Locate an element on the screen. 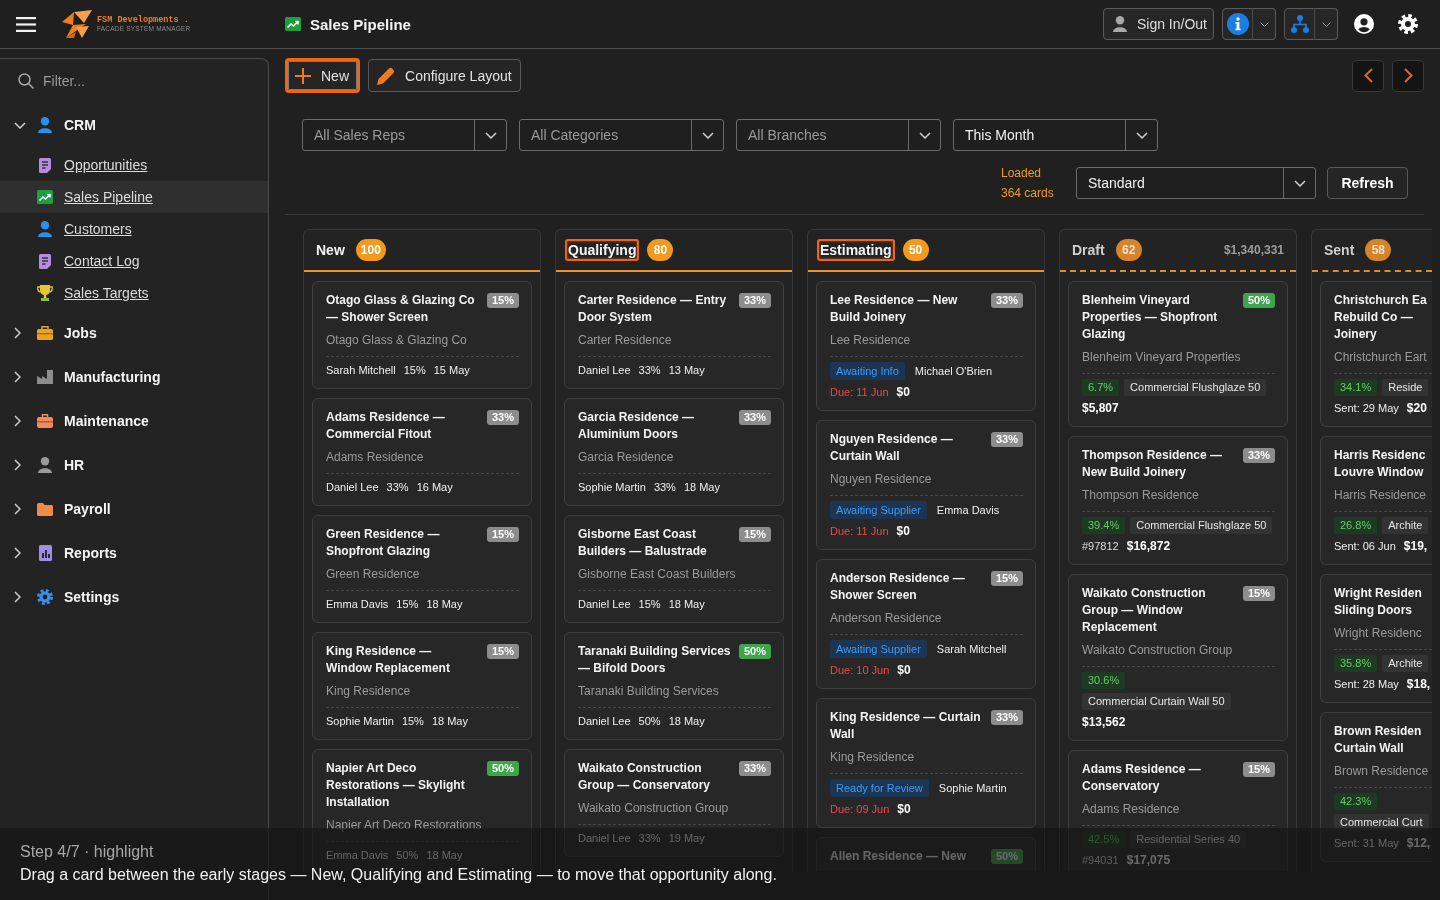  nav-item: Opportunities is located at coordinates (134, 165).